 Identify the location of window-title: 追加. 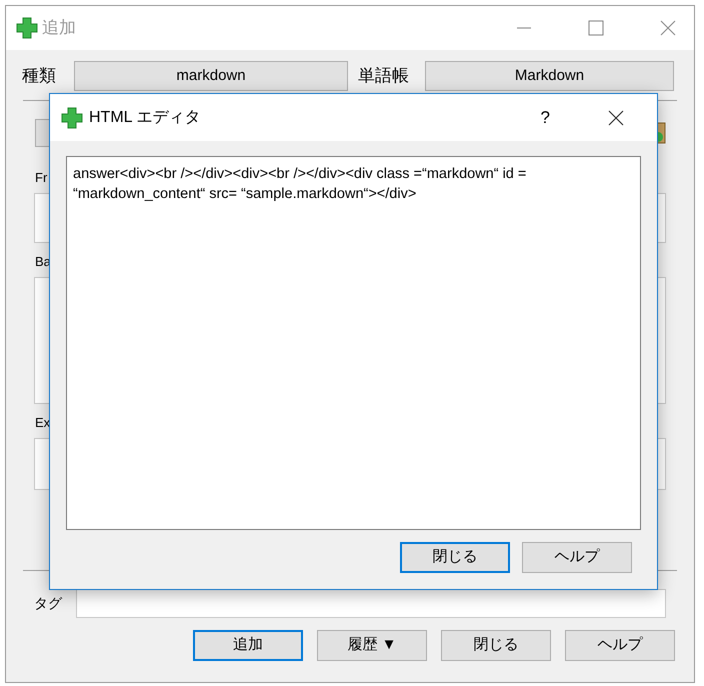
(59, 28).